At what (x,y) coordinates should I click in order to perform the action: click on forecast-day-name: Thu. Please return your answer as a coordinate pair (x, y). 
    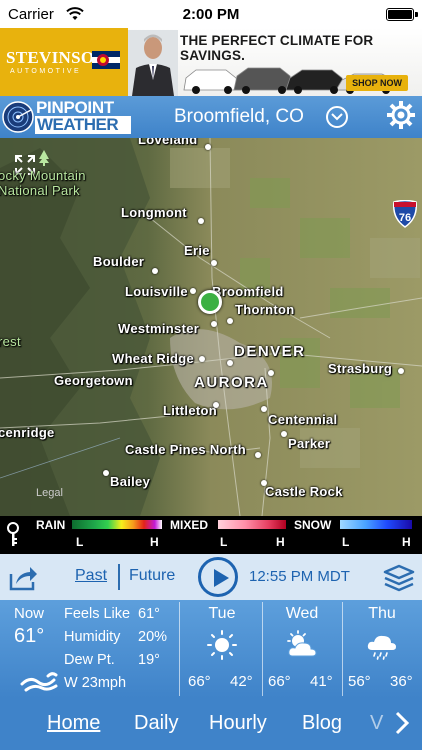
    Looking at the image, I should click on (382, 613).